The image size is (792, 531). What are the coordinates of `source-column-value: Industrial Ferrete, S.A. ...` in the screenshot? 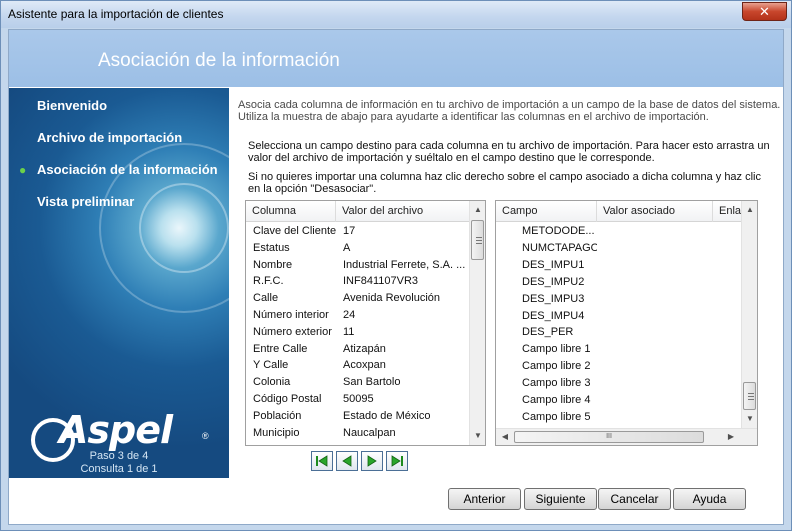 It's located at (405, 265).